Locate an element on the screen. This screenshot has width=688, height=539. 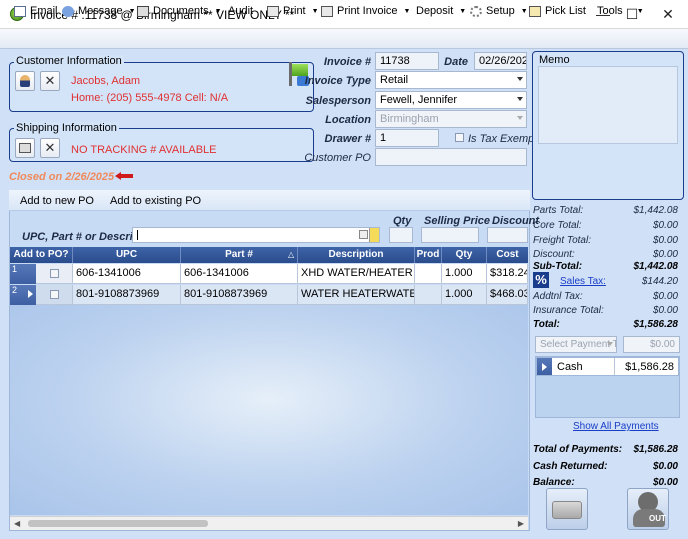
print-invoice-button: Print Invoice ▼ is located at coordinates (365, 11).